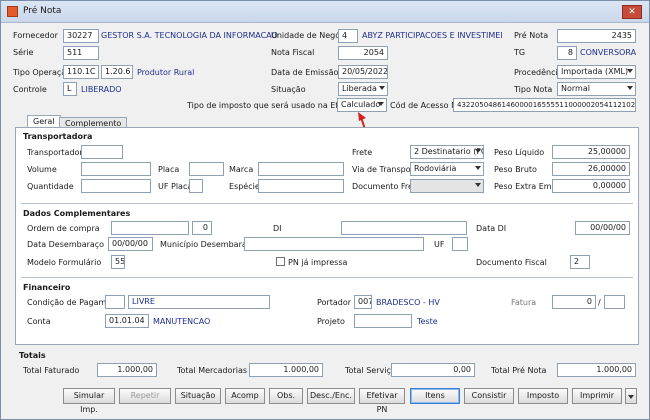  What do you see at coordinates (361, 104) in the screenshot?
I see `tipo-imposto-value: Calculado` at bounding box center [361, 104].